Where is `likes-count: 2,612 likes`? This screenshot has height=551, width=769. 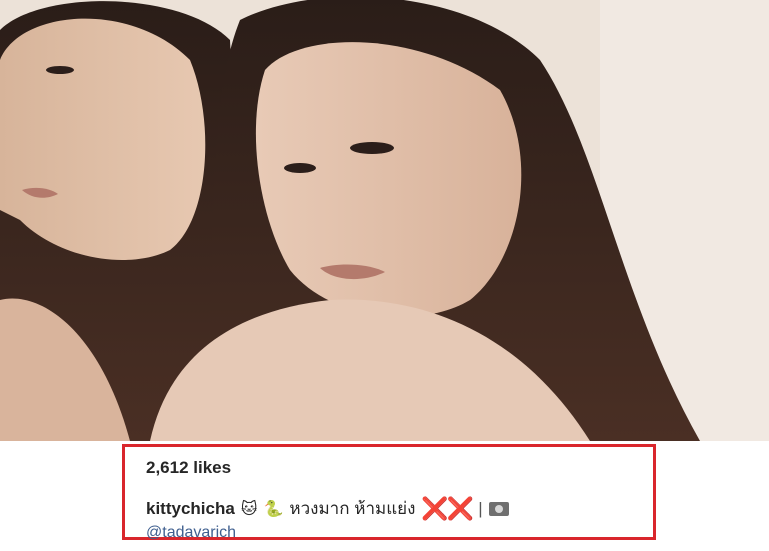
likes-count: 2,612 likes is located at coordinates (188, 468).